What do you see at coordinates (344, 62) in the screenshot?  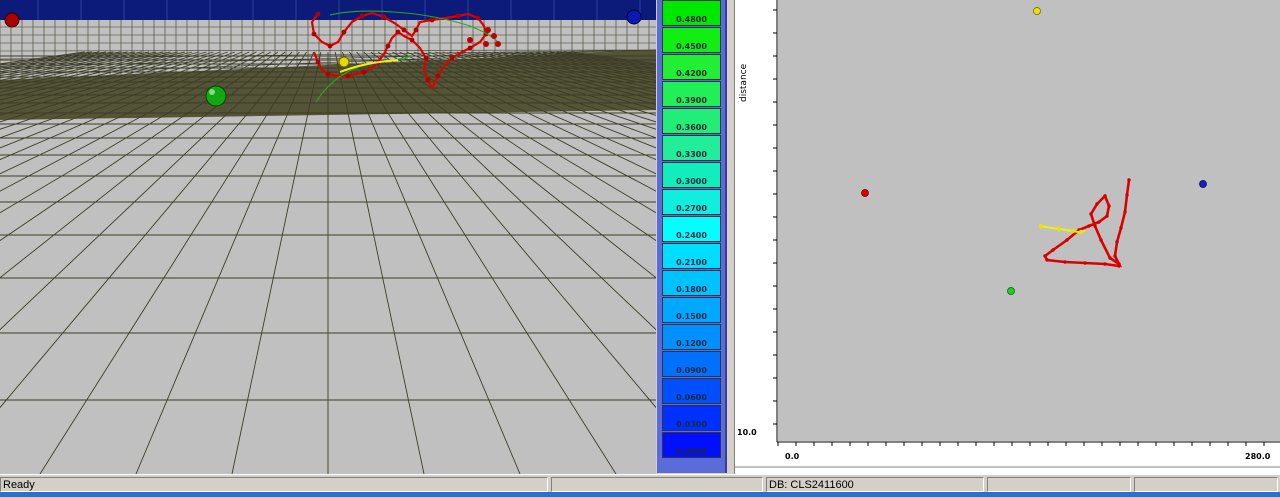 I see `yellow-ball` at bounding box center [344, 62].